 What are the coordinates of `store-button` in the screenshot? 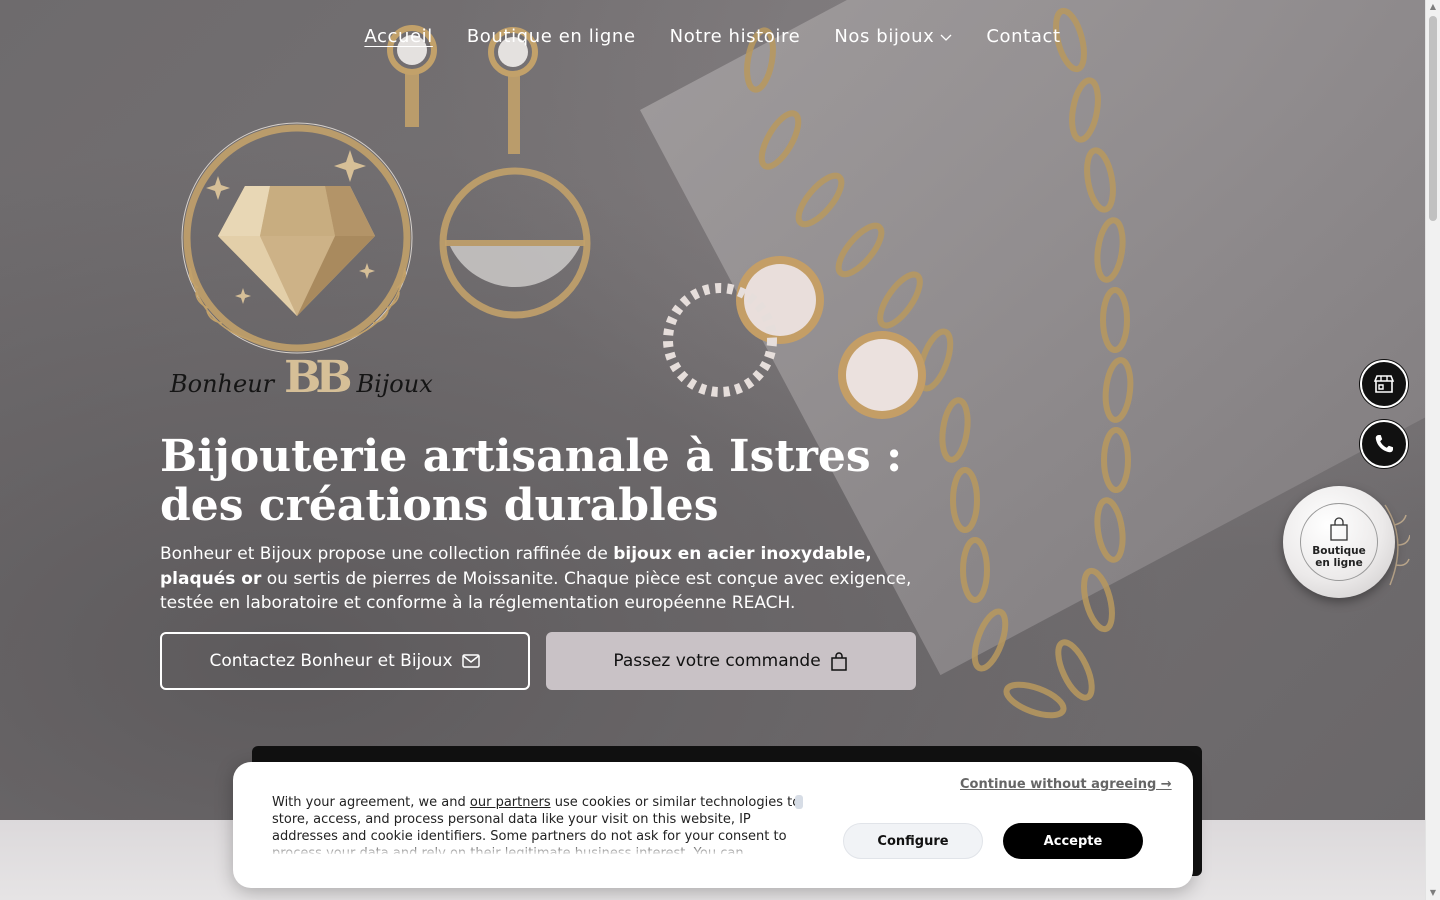 It's located at (1384, 384).